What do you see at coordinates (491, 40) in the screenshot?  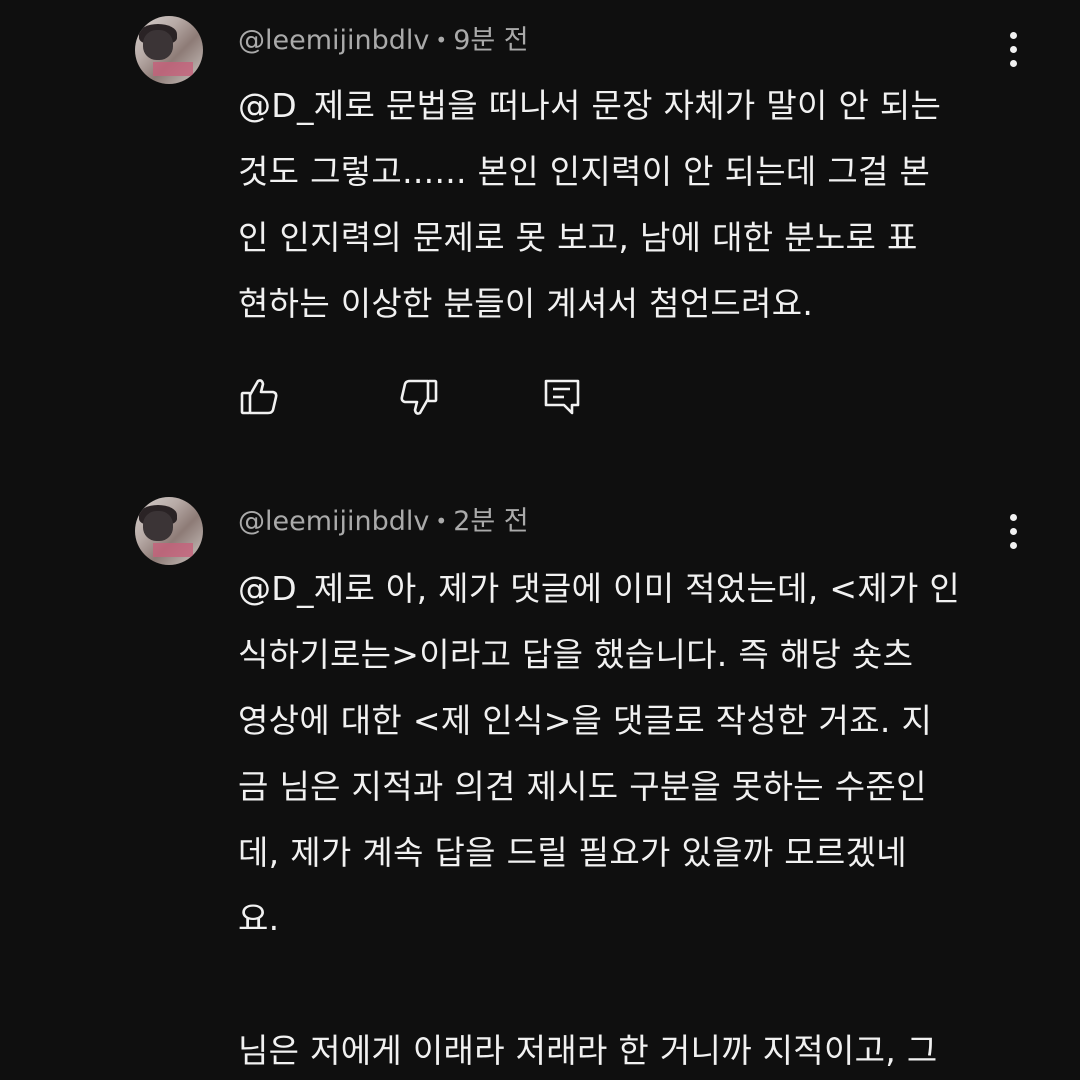 I see `timestamp: 9분 전` at bounding box center [491, 40].